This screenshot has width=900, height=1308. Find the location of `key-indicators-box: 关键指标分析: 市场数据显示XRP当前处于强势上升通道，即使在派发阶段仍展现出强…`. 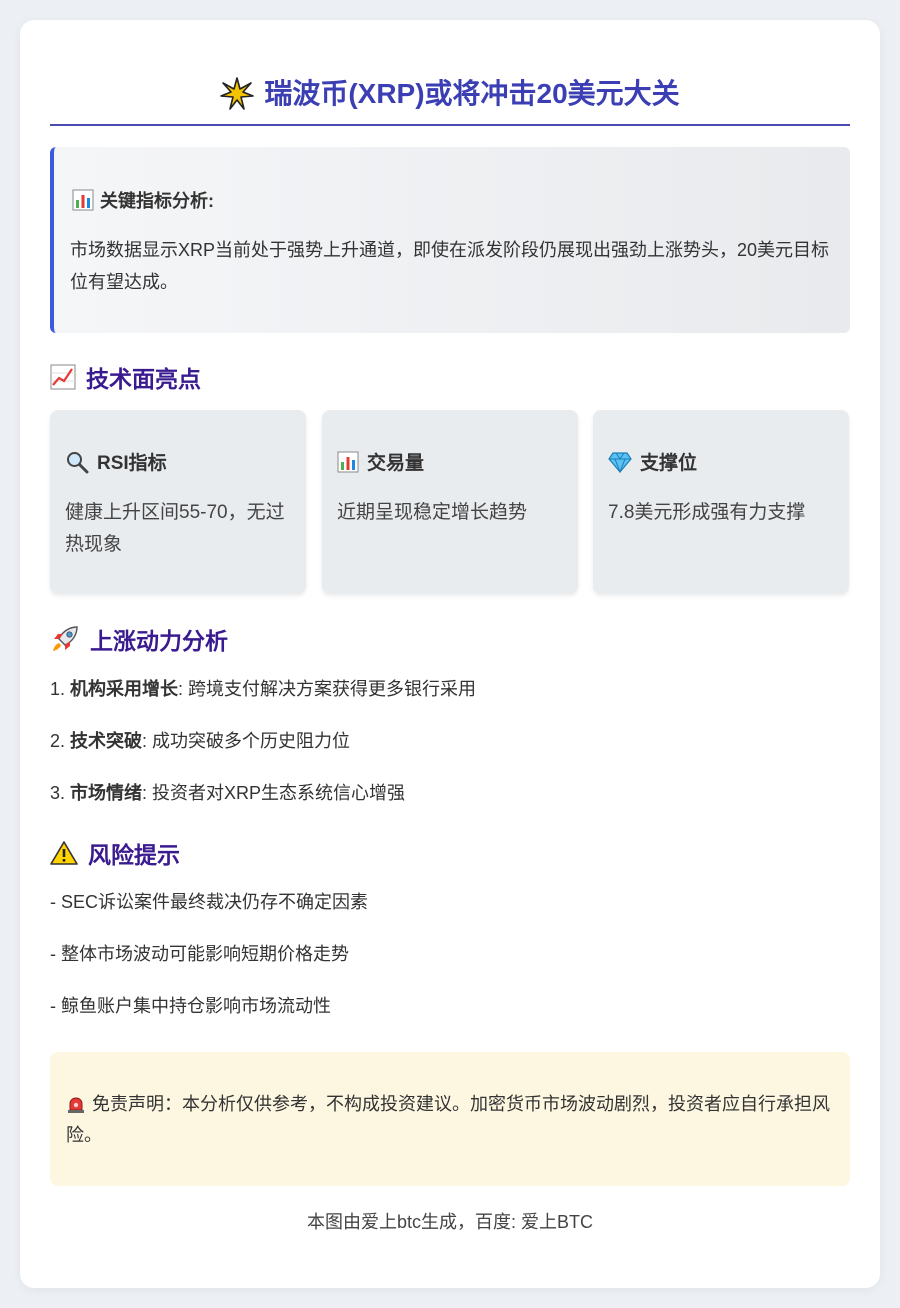

key-indicators-box: 关键指标分析: 市场数据显示XRP当前处于强势上升通道，即使在派发阶段仍展现出强… is located at coordinates (450, 240).